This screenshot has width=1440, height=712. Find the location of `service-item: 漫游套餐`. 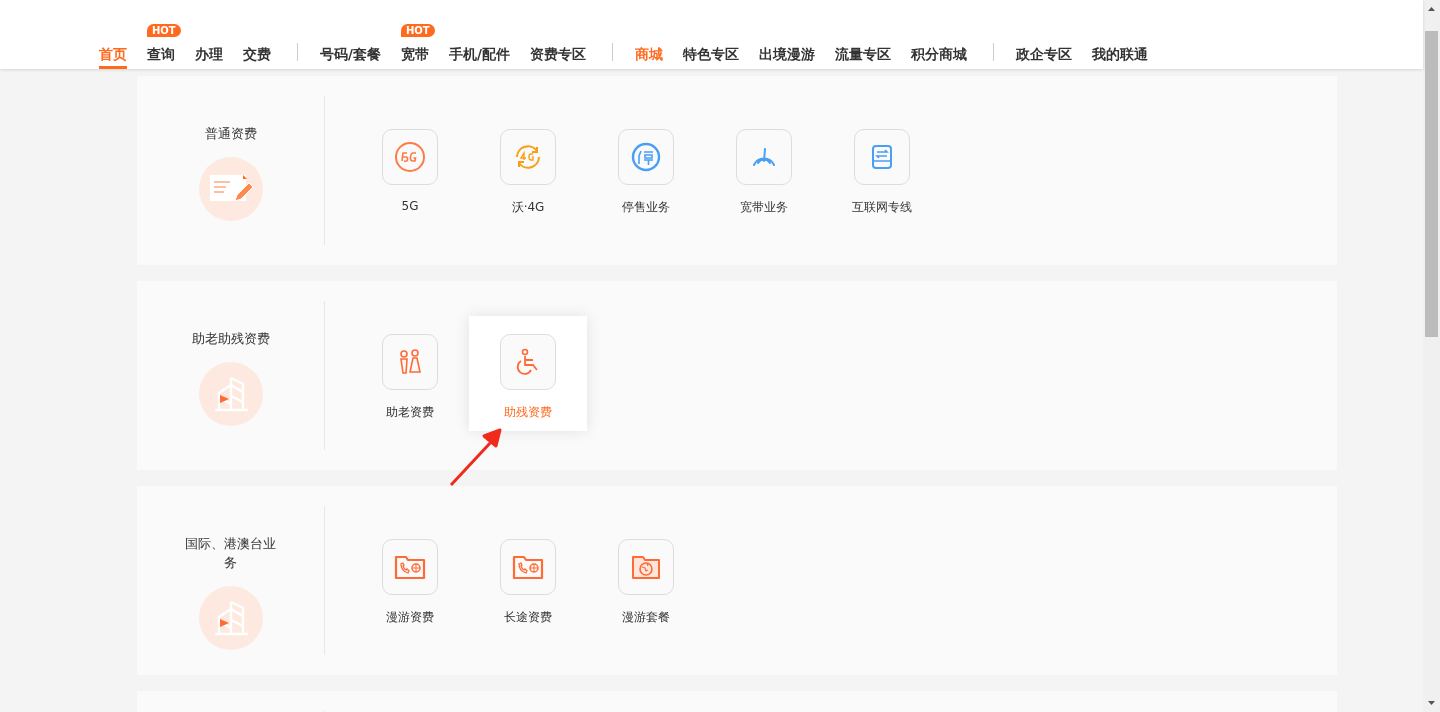

service-item: 漫游套餐 is located at coordinates (646, 578).